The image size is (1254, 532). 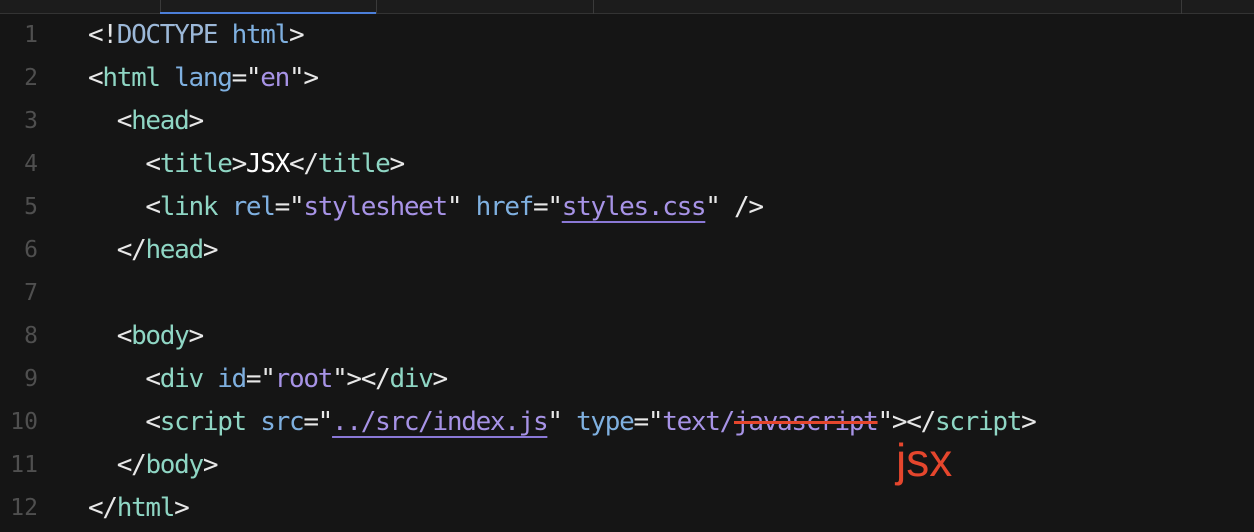 I want to click on token: en, so click(x=275, y=78).